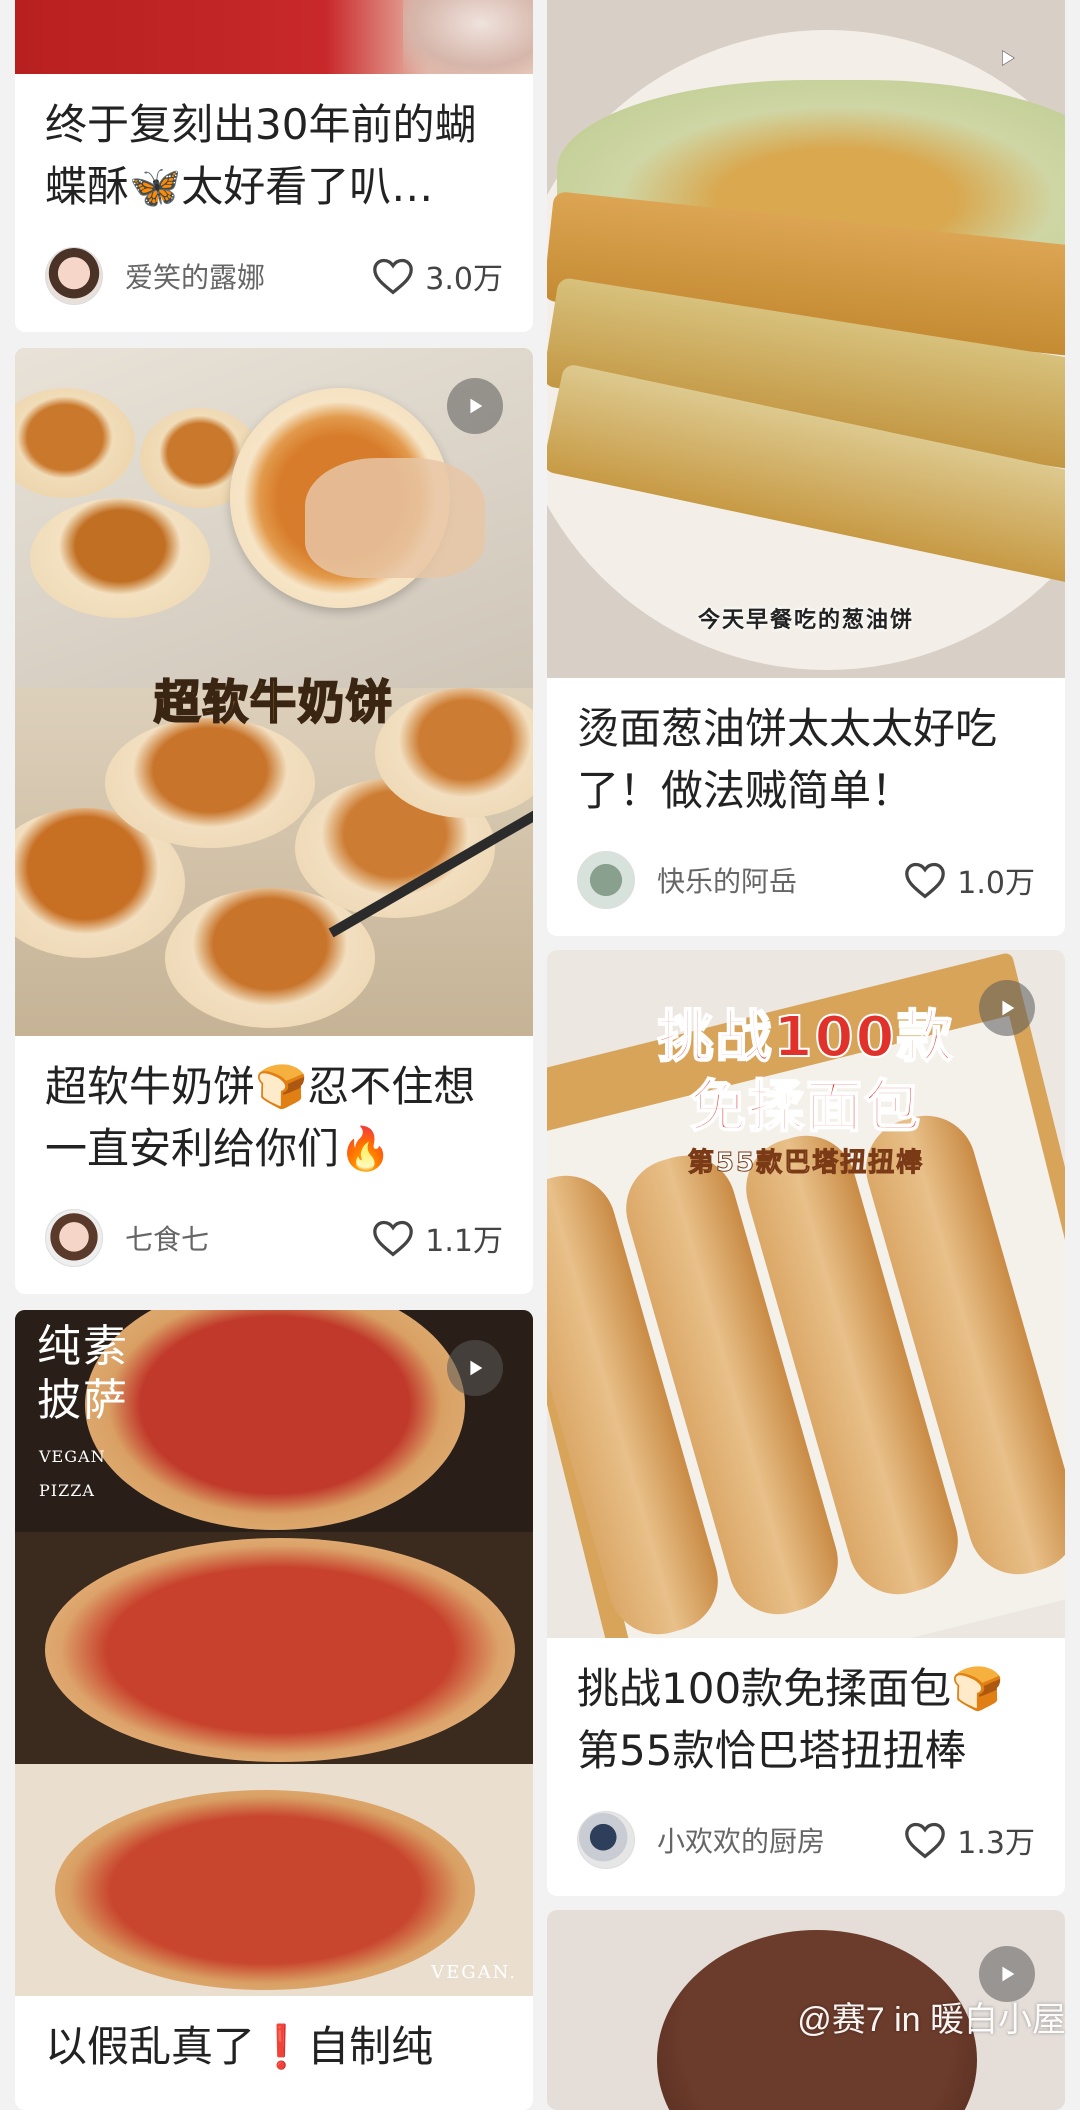  What do you see at coordinates (780, 880) in the screenshot?
I see `author-name: 快乐的阿岳` at bounding box center [780, 880].